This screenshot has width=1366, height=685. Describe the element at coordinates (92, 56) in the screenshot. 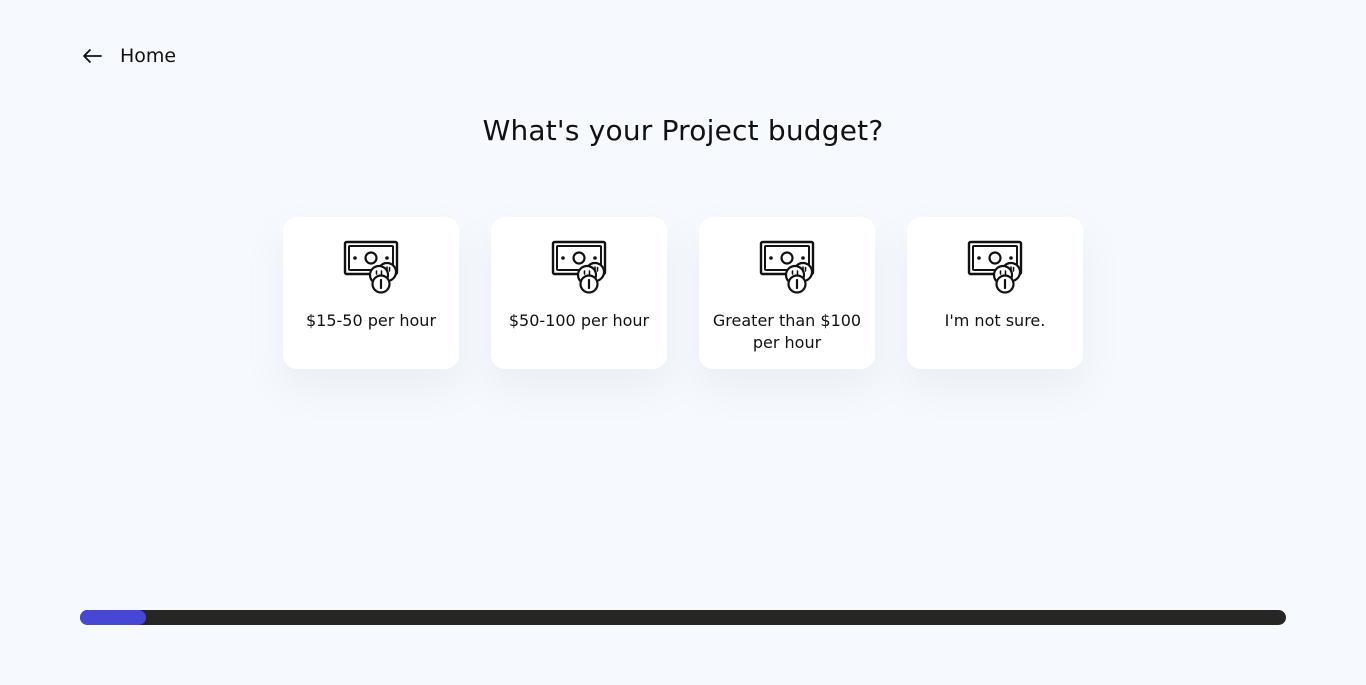

I see `arrow-left-icon` at that location.